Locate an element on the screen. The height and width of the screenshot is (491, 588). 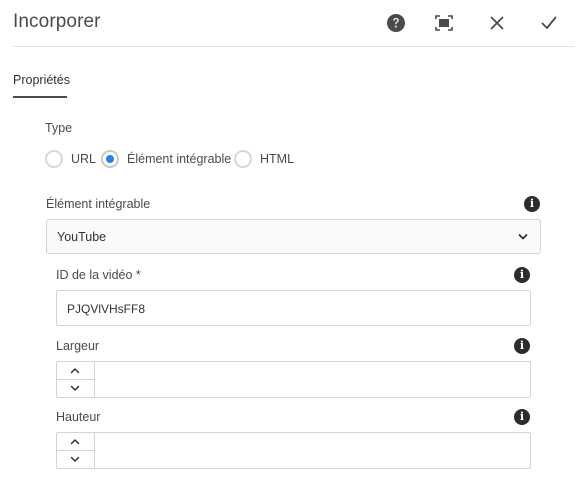
width-label: Largeur is located at coordinates (78, 346).